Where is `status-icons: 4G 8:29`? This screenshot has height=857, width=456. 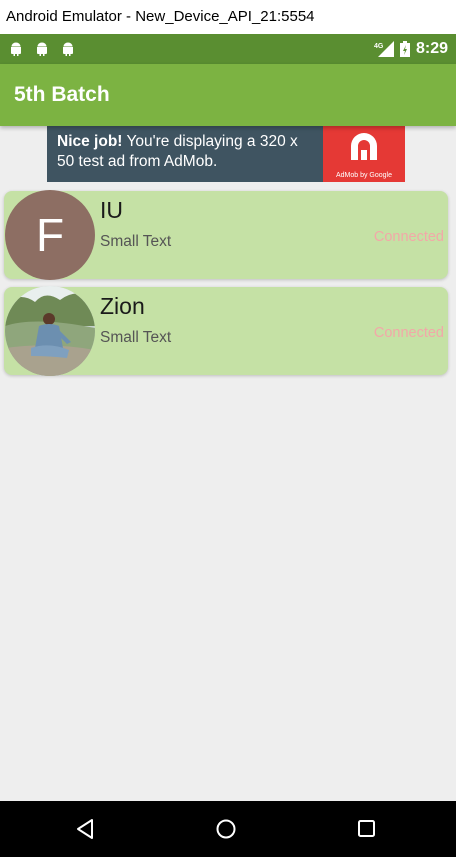 status-icons: 4G 8:29 is located at coordinates (411, 49).